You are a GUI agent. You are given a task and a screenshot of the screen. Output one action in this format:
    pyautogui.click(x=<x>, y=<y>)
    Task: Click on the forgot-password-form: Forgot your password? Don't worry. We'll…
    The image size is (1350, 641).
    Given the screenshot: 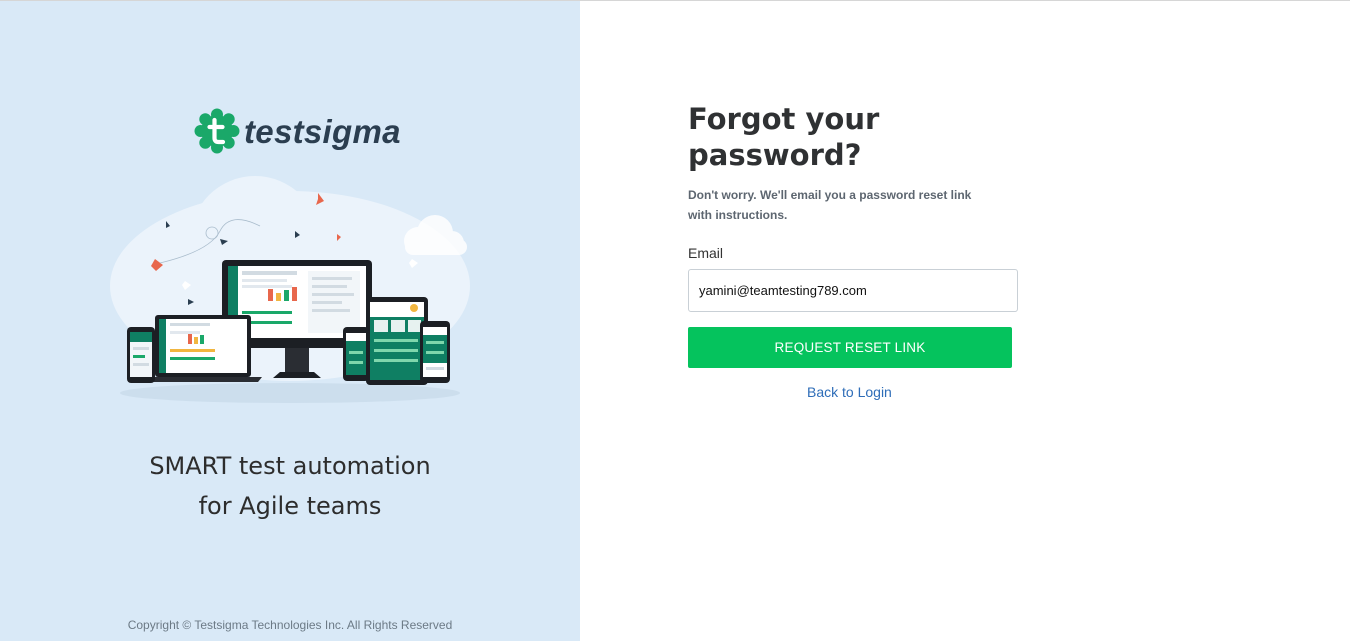 What is the action you would take?
    pyautogui.click(x=858, y=234)
    